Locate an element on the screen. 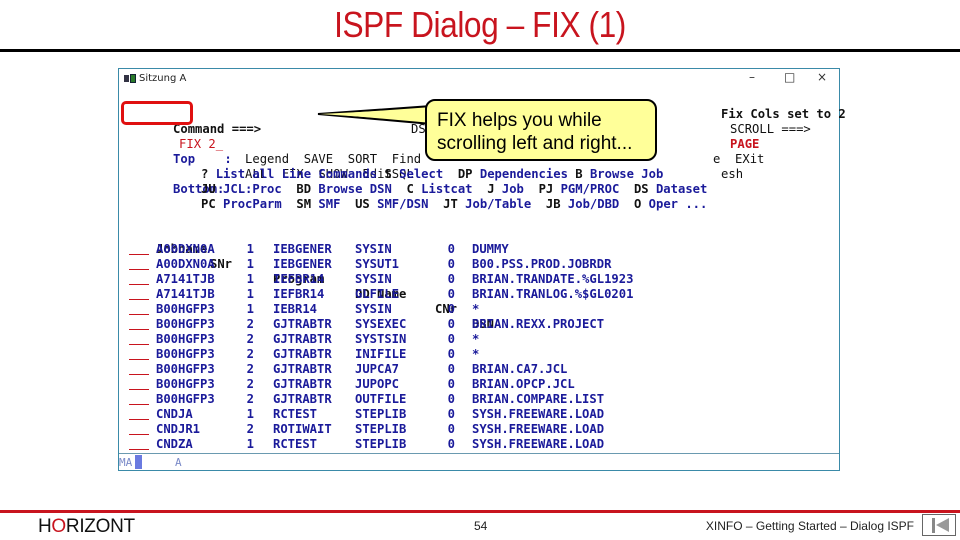  page-number: 54 is located at coordinates (481, 526).